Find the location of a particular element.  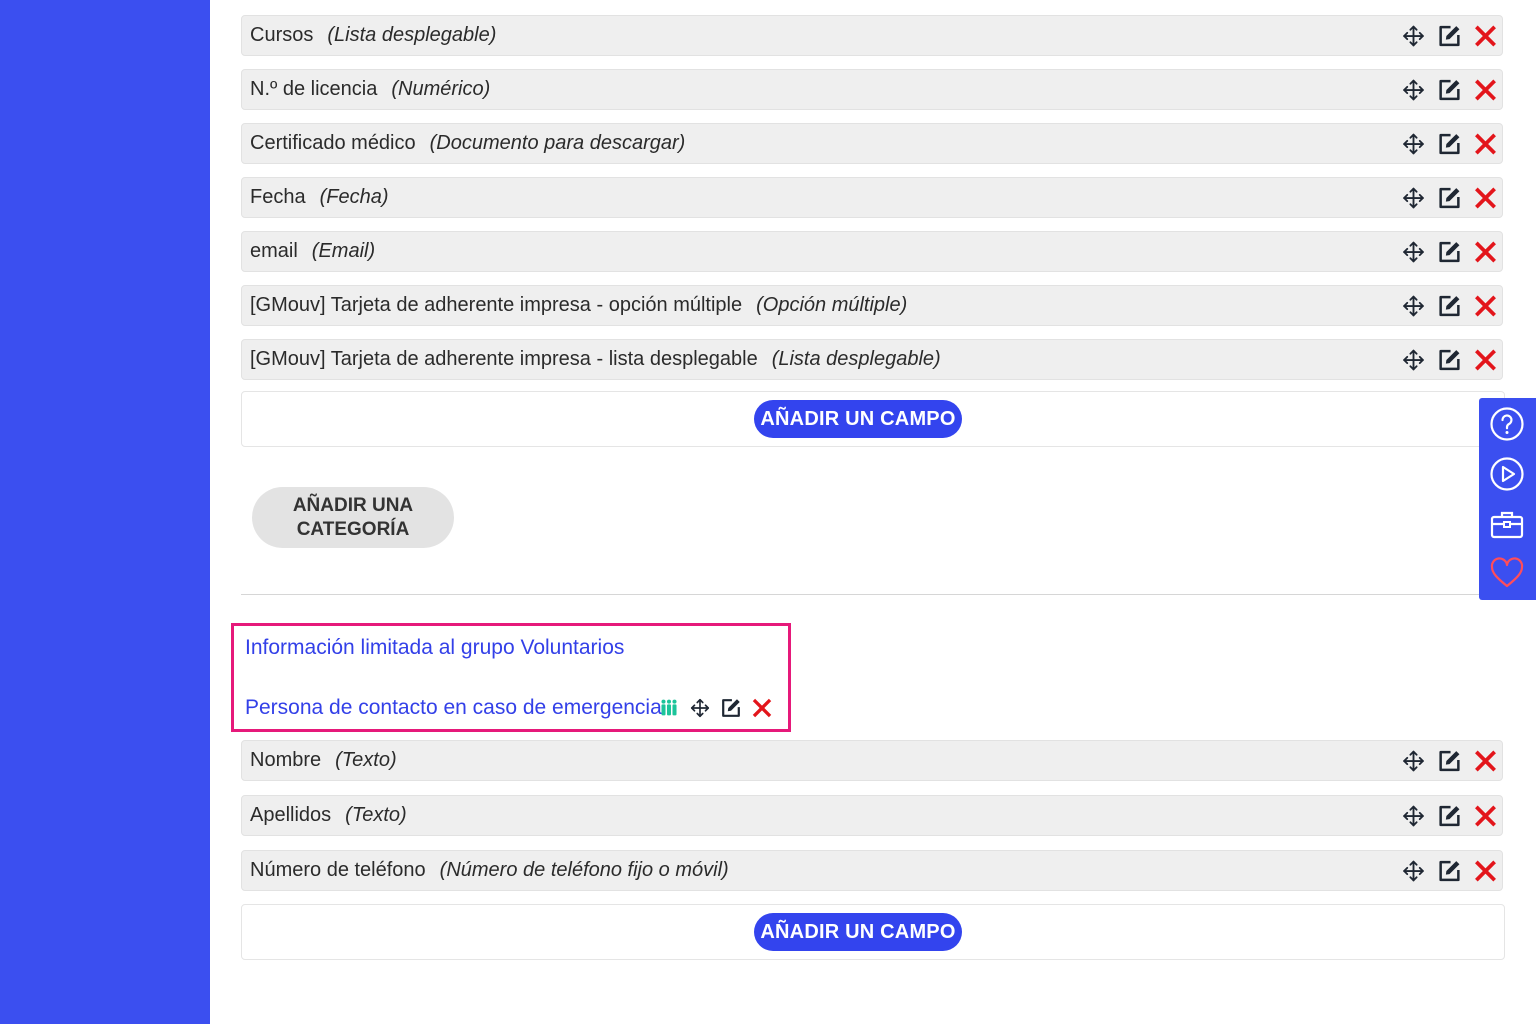

field-row: Apellidos (Texto) is located at coordinates (872, 815).